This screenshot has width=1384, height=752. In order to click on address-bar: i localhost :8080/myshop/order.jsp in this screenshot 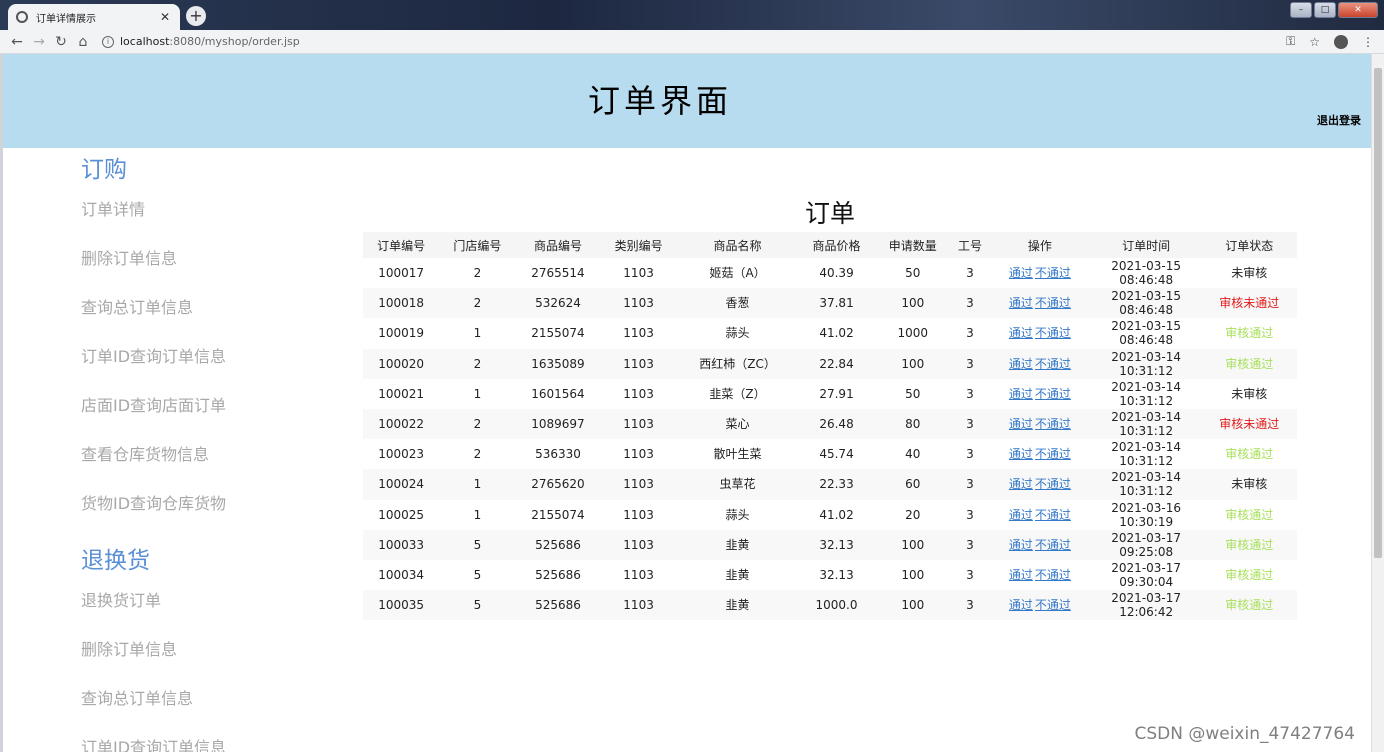, I will do `click(694, 42)`.